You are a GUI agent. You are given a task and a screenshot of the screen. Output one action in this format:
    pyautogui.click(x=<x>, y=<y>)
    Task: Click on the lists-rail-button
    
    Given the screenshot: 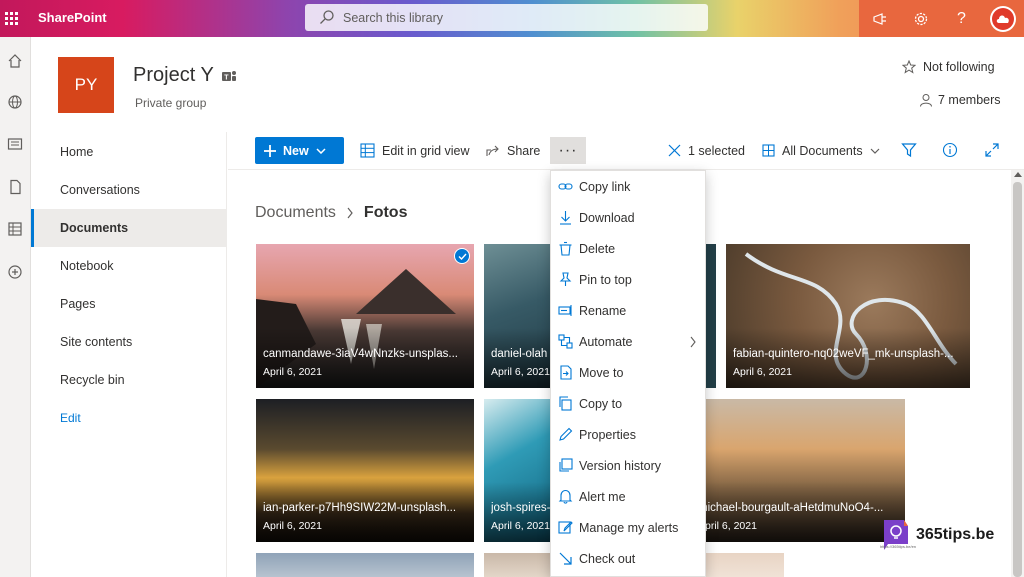 What is the action you would take?
    pyautogui.click(x=15, y=229)
    